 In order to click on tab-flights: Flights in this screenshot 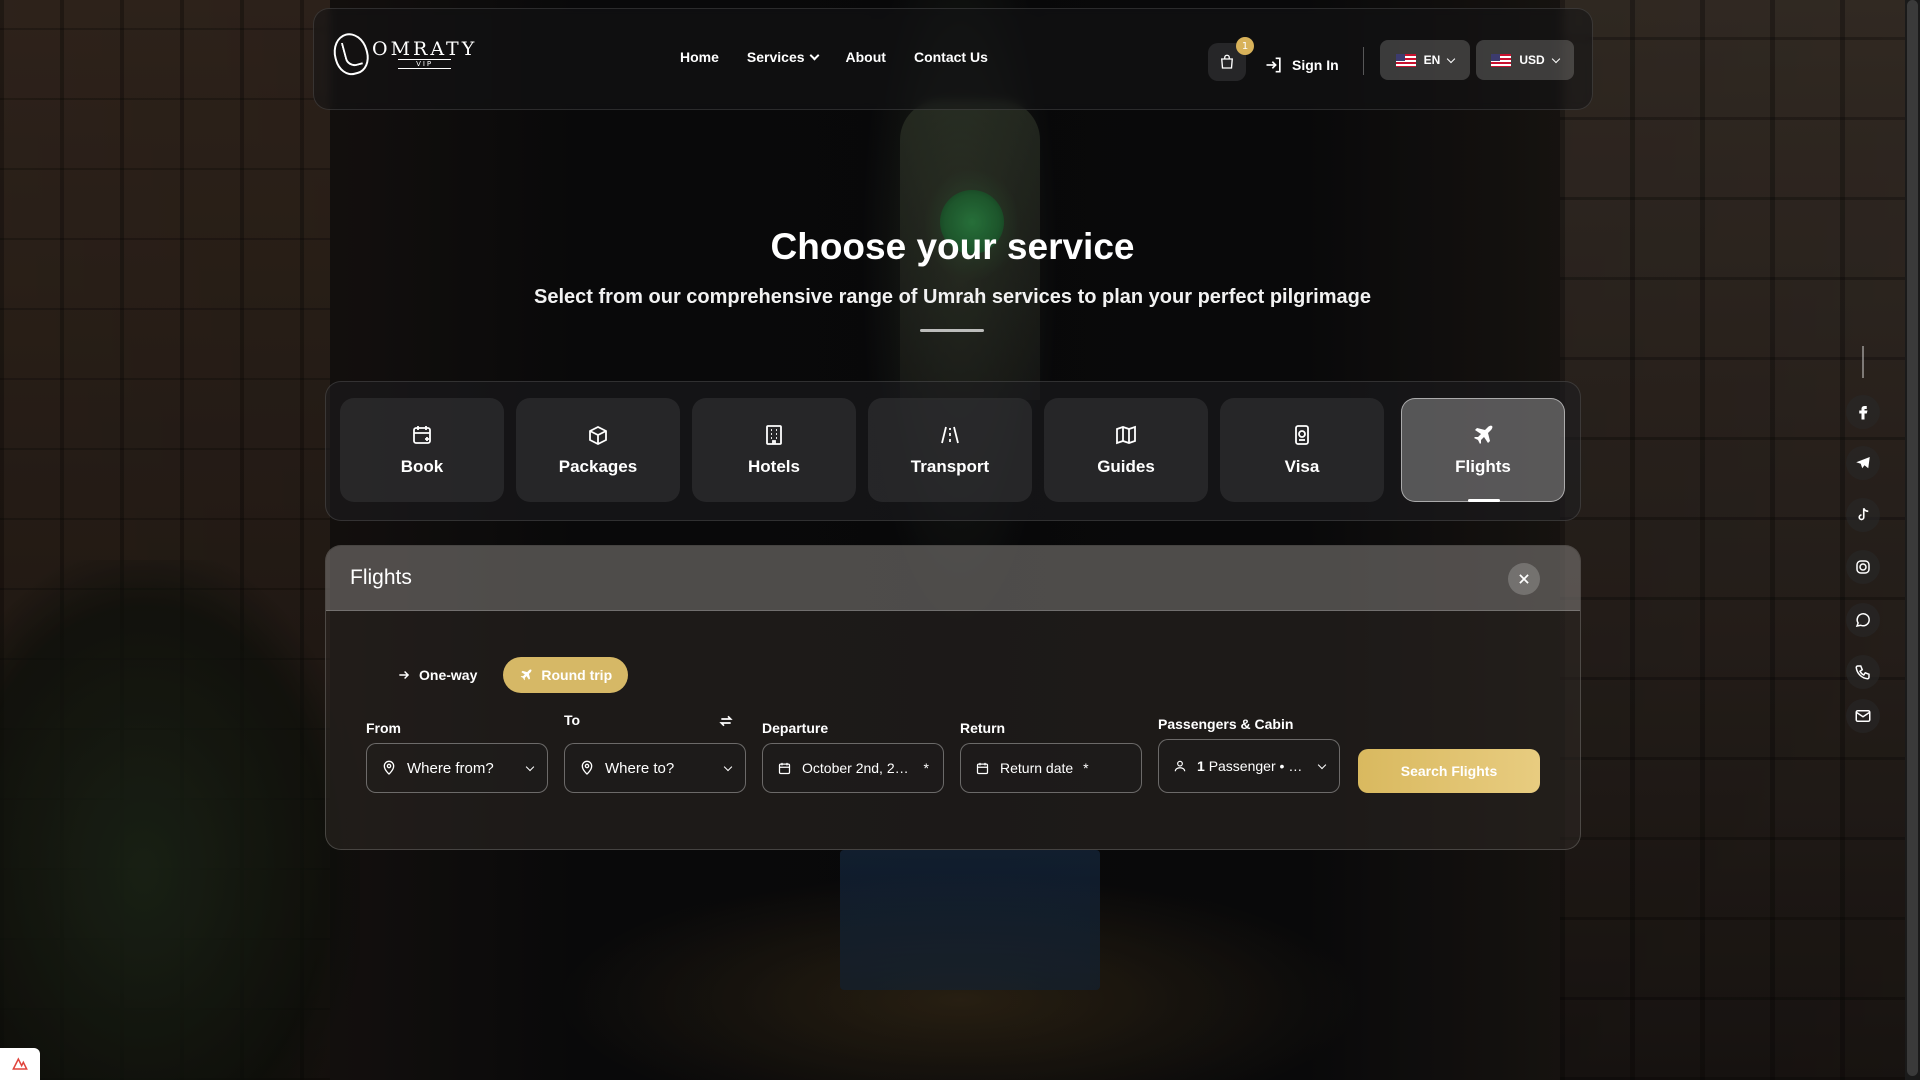, I will do `click(1483, 450)`.